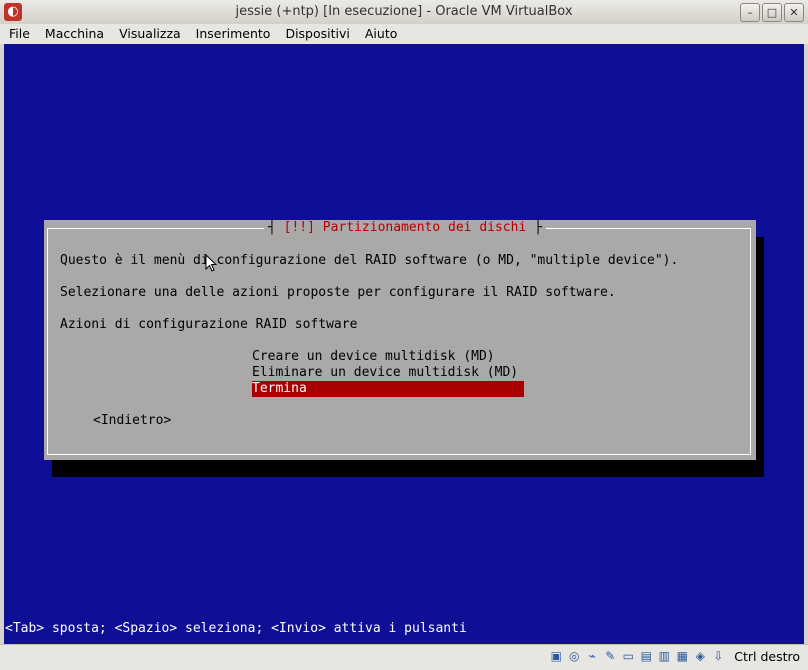  I want to click on option-finish: Termina, so click(388, 389).